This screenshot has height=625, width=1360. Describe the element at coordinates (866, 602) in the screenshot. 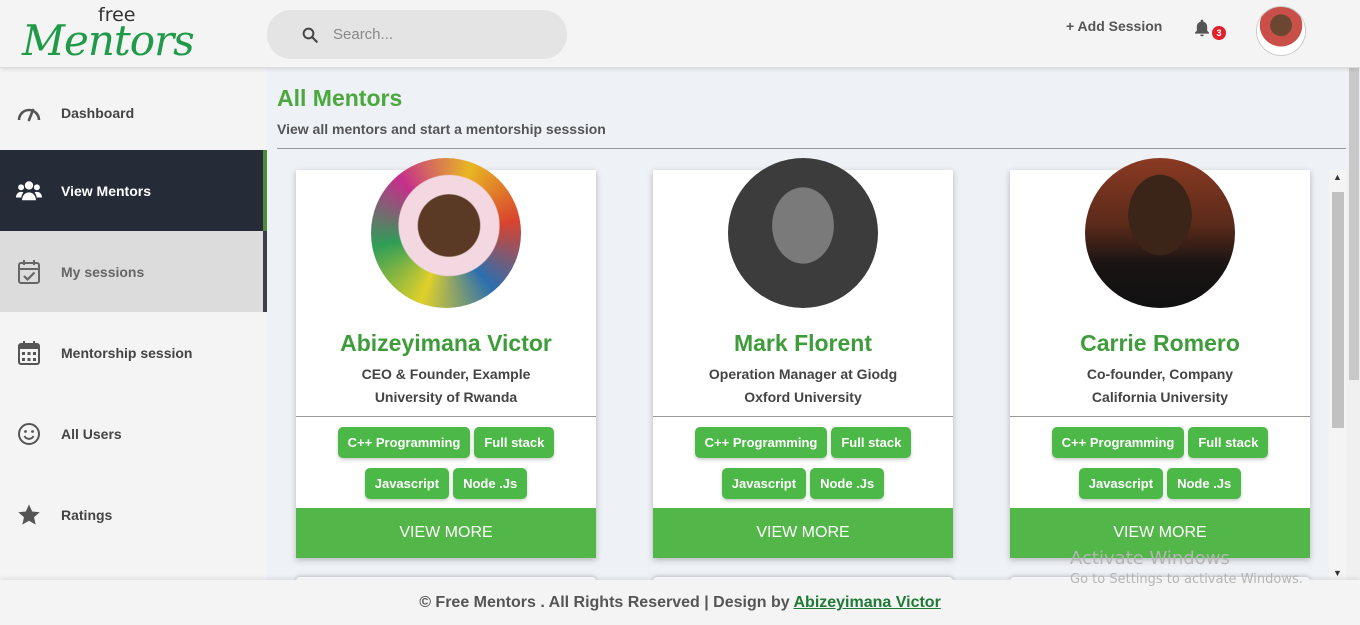

I see `footer-author-link: Abizeyimana Victor` at that location.